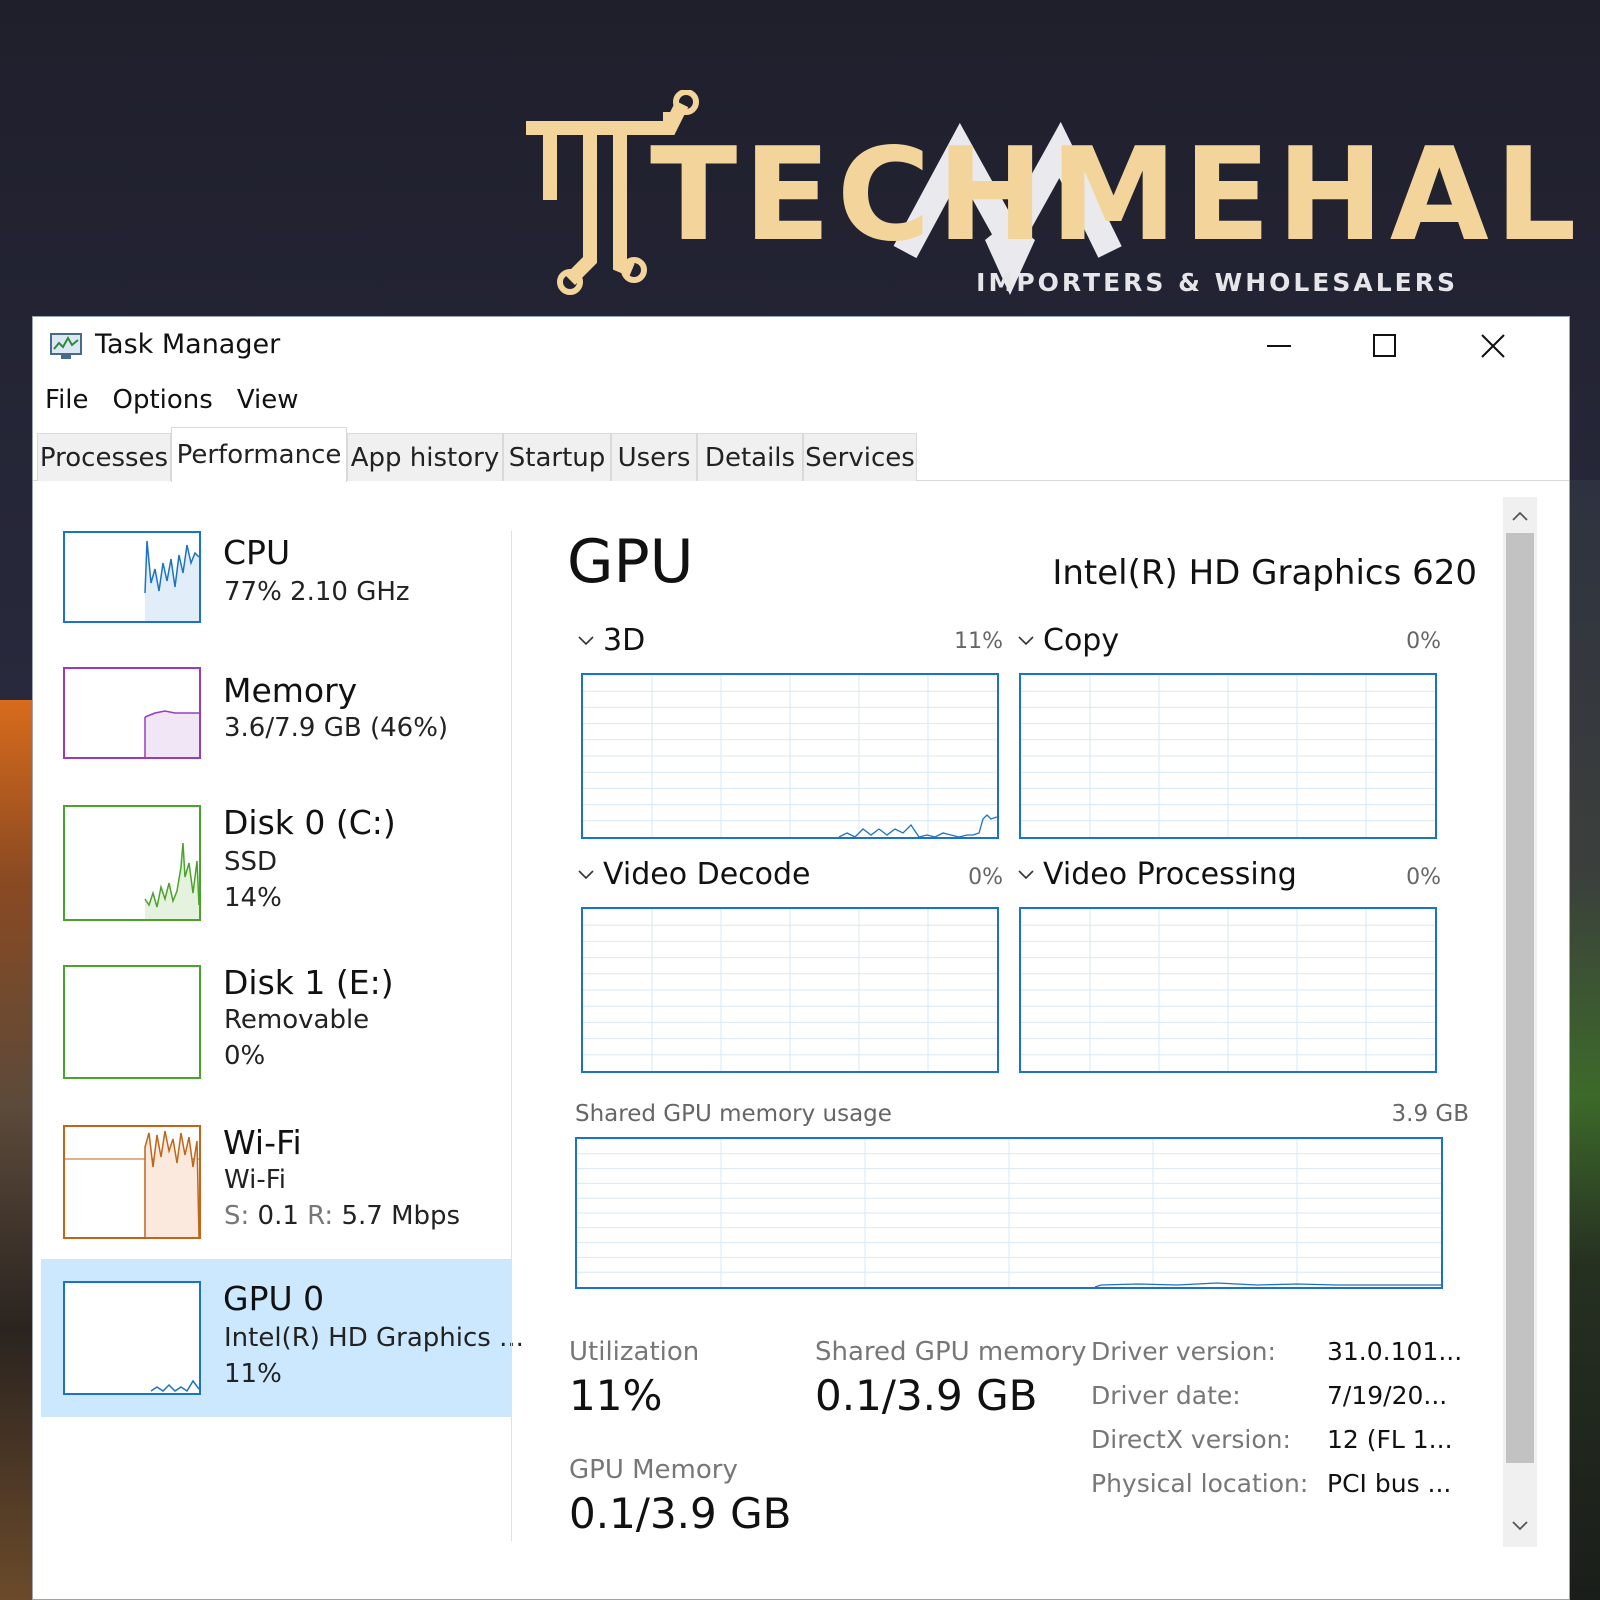 This screenshot has width=1600, height=1600. I want to click on shared-memory-plot, so click(1009, 1213).